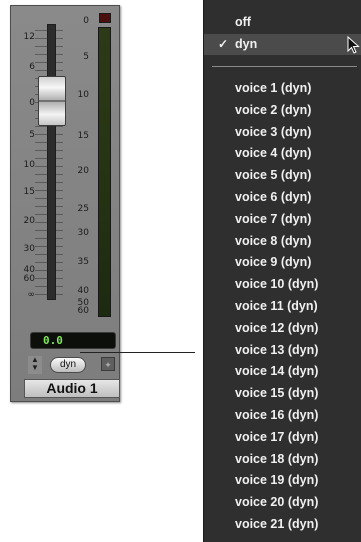 The image size is (361, 542). What do you see at coordinates (273, 262) in the screenshot?
I see `menu-item-label: voice 9 (dyn)` at bounding box center [273, 262].